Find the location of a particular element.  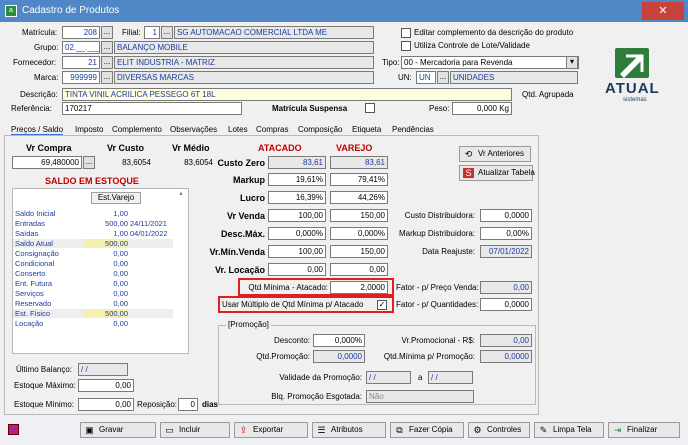

custo-zero-atacado: 83,61 is located at coordinates (297, 162).